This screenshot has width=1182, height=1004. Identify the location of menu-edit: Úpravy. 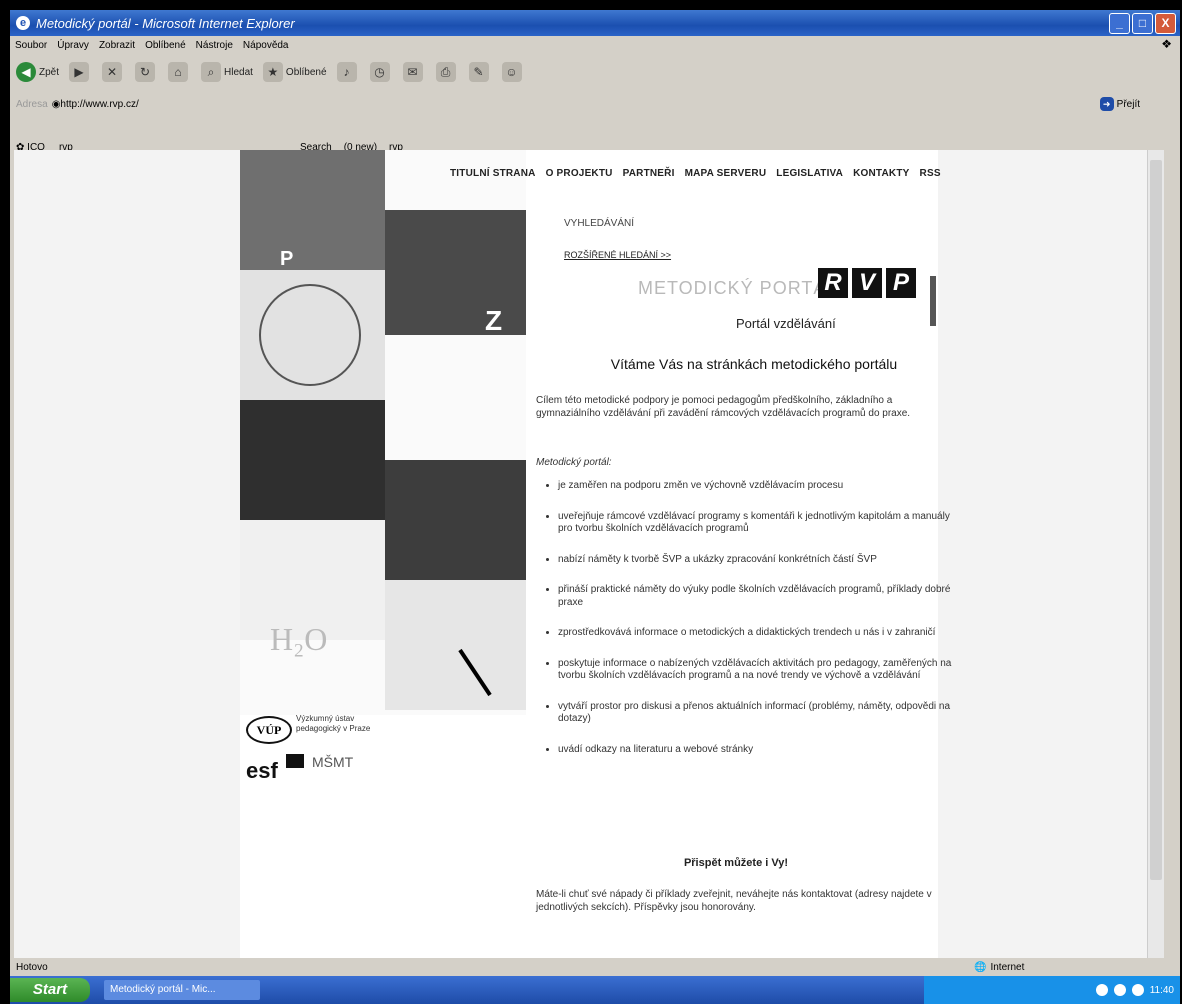
(73, 45).